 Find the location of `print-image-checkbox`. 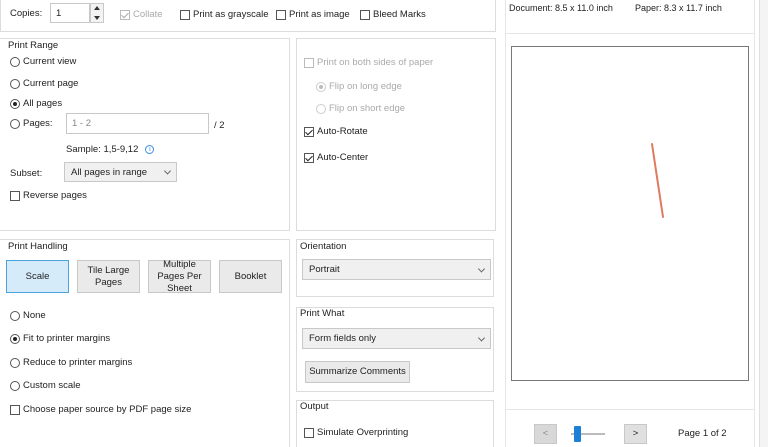

print-image-checkbox is located at coordinates (281, 14).